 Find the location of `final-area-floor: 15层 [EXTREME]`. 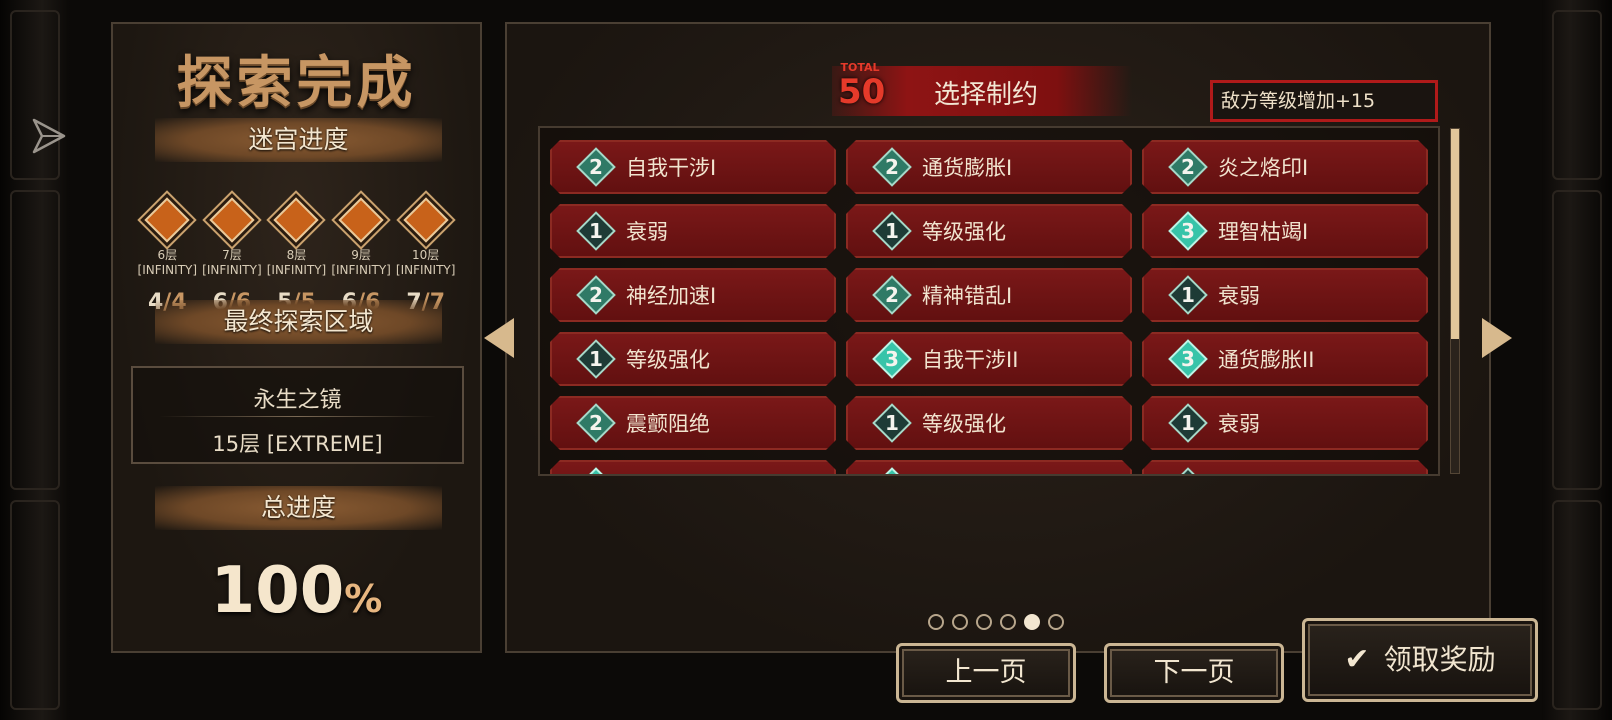

final-area-floor: 15层 [EXTREME] is located at coordinates (297, 444).